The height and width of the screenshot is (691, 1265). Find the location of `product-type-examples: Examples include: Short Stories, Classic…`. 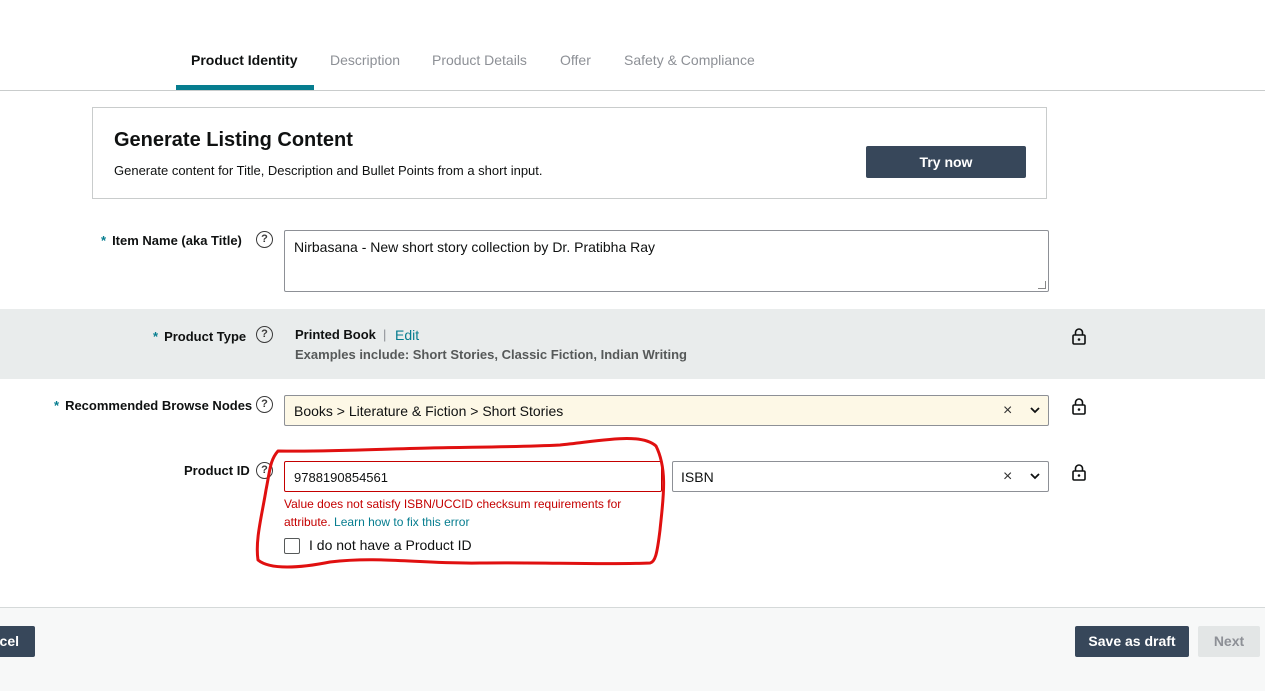

product-type-examples: Examples include: Short Stories, Classic… is located at coordinates (491, 354).